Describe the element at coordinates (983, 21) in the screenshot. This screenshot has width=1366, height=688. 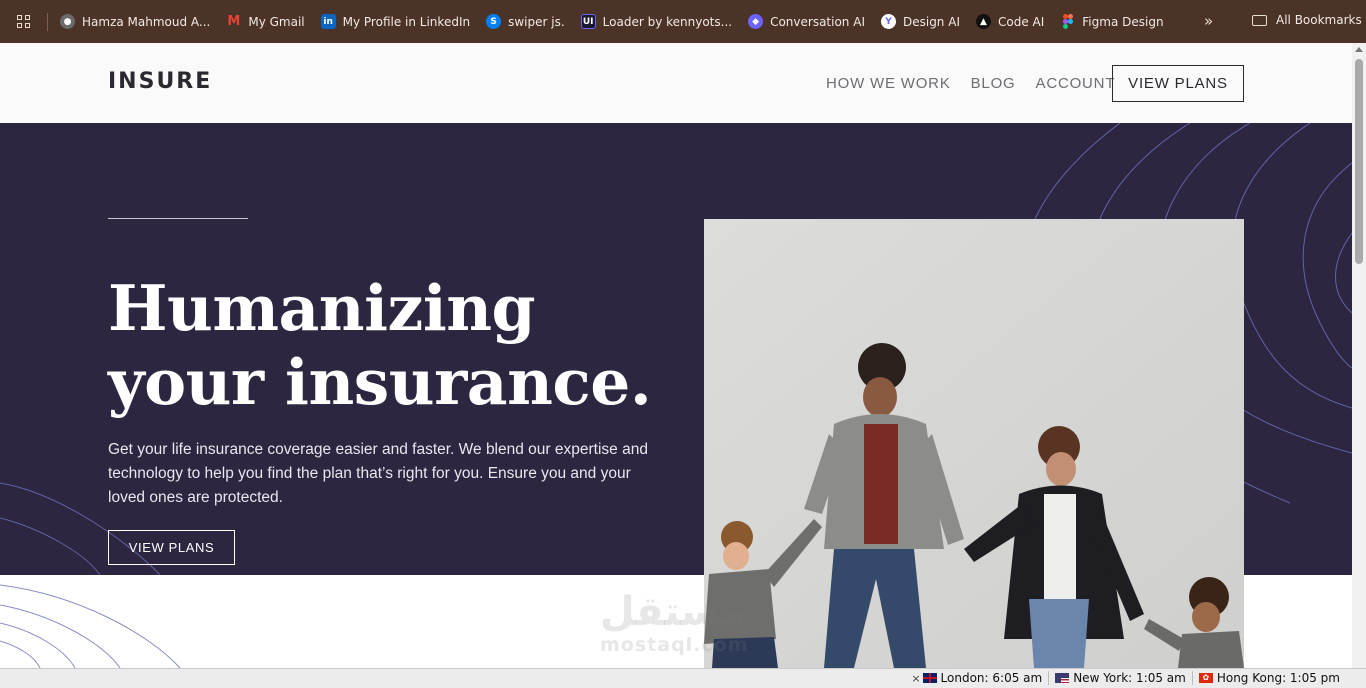
I see `code-ai-icon: ▲` at that location.